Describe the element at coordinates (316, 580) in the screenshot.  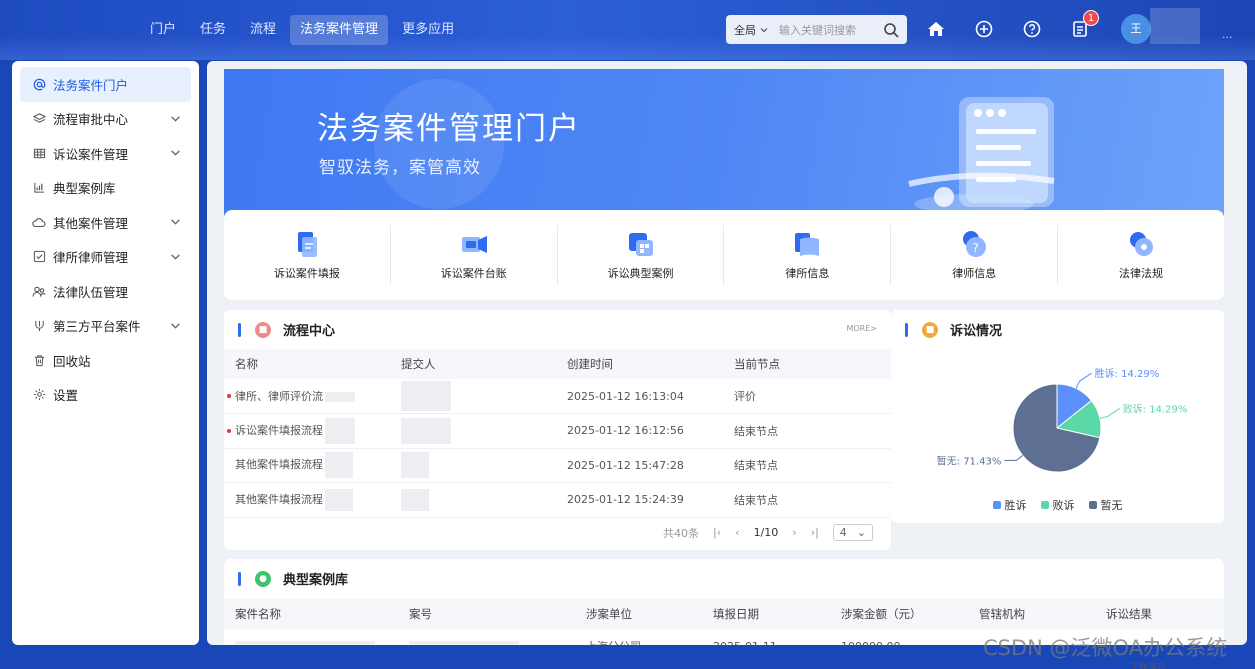
I see `case-library-title: 典型案例库` at that location.